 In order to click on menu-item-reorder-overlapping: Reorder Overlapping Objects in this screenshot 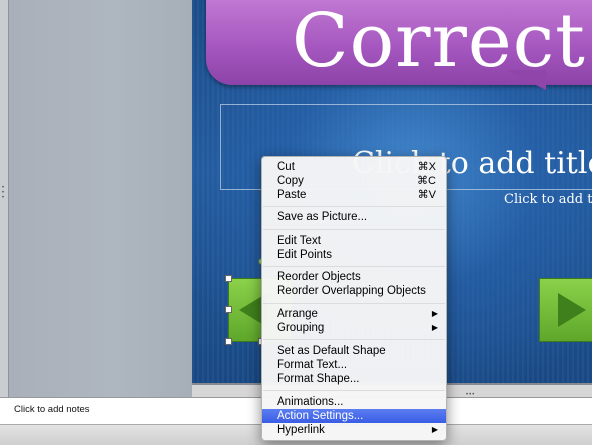, I will do `click(354, 291)`.